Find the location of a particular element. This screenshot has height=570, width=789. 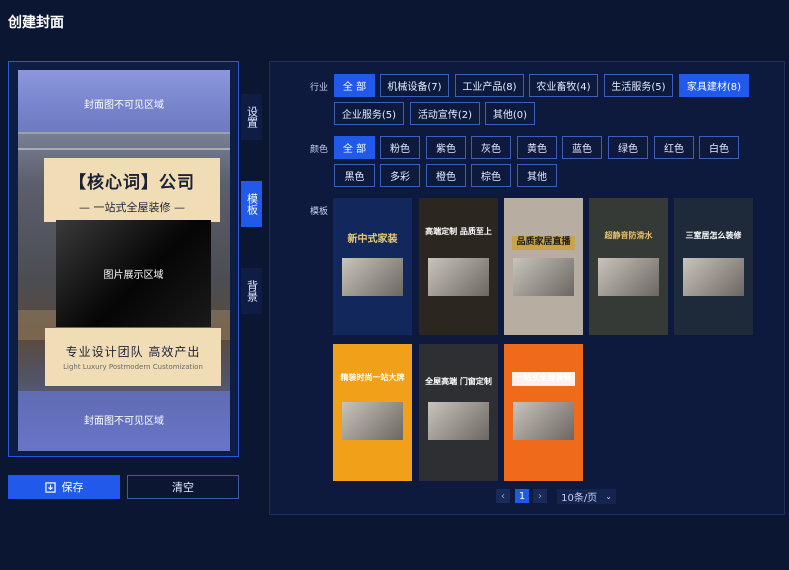

clear-button: 清空 is located at coordinates (183, 487).